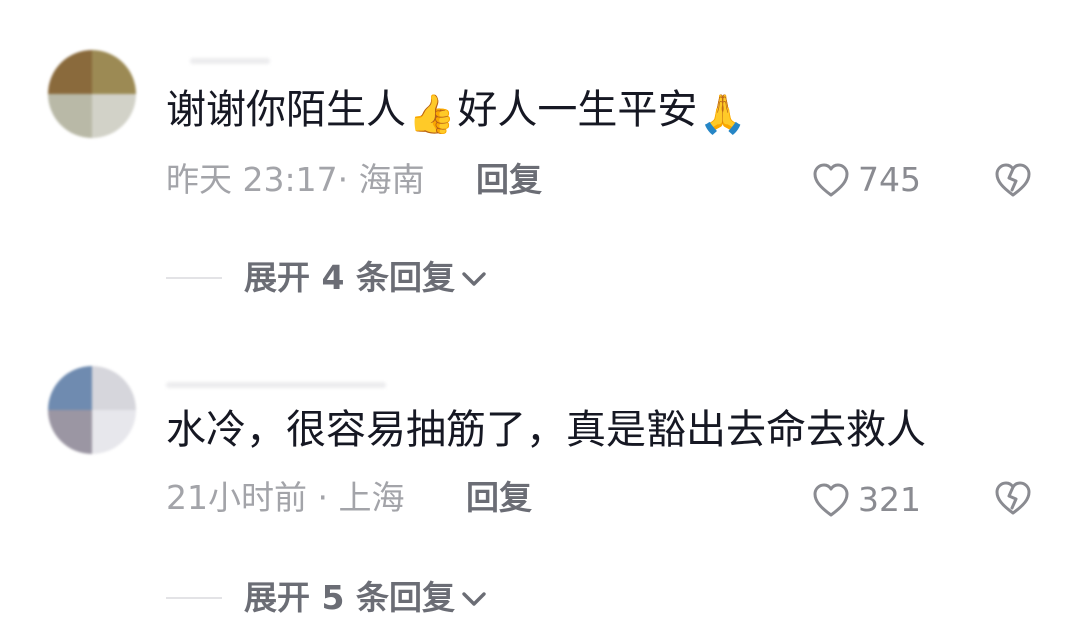 The height and width of the screenshot is (638, 1080). What do you see at coordinates (349, 597) in the screenshot?
I see `expand-replies-label: 展开 5 条回复` at bounding box center [349, 597].